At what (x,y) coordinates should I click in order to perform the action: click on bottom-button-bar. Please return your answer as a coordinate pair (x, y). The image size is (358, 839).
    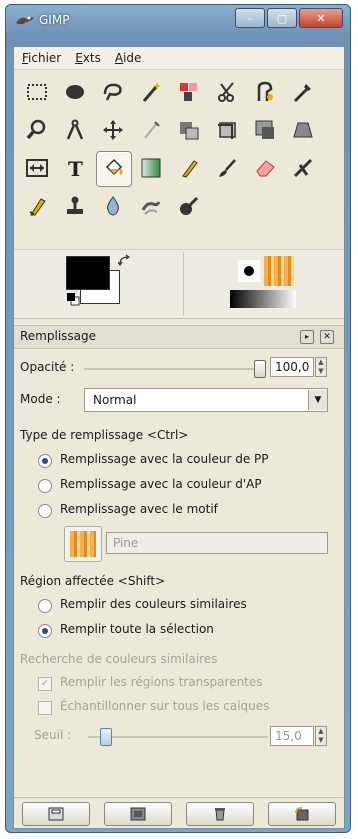
    Looking at the image, I should click on (179, 812).